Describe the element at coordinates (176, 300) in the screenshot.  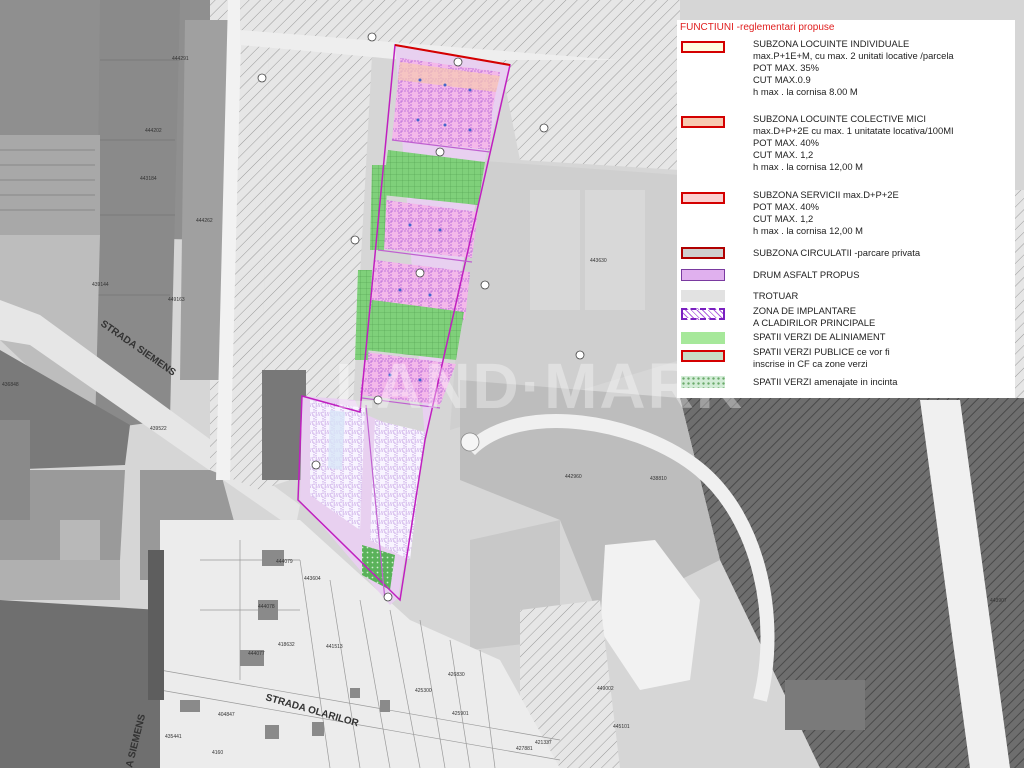
I see `parcel-id: 449163` at that location.